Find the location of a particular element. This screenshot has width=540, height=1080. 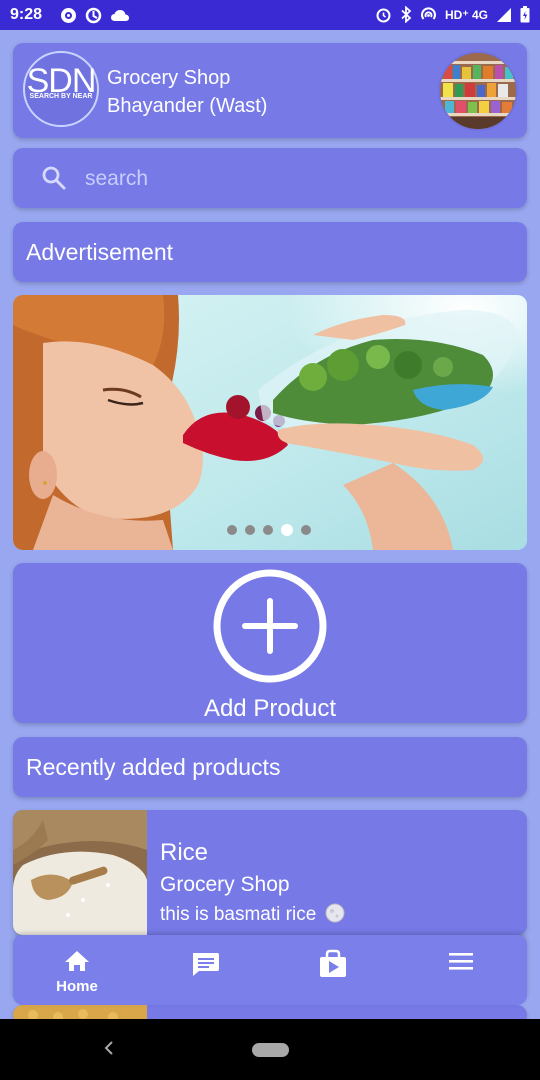

home-pill-button is located at coordinates (270, 1050).